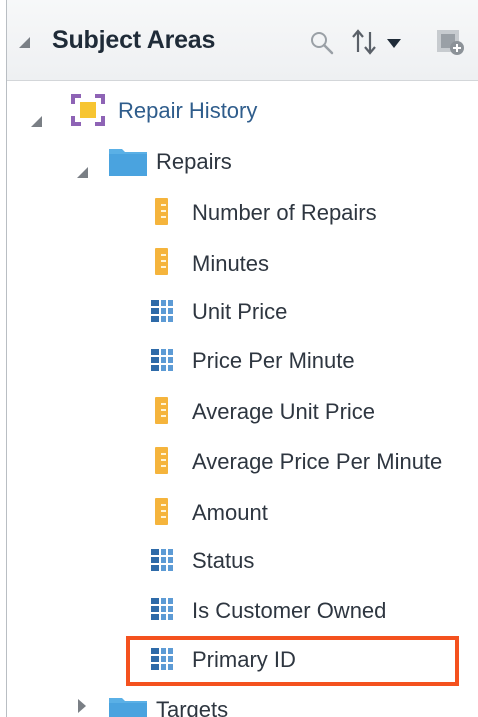 This screenshot has width=478, height=717. I want to click on search-icon, so click(322, 43).